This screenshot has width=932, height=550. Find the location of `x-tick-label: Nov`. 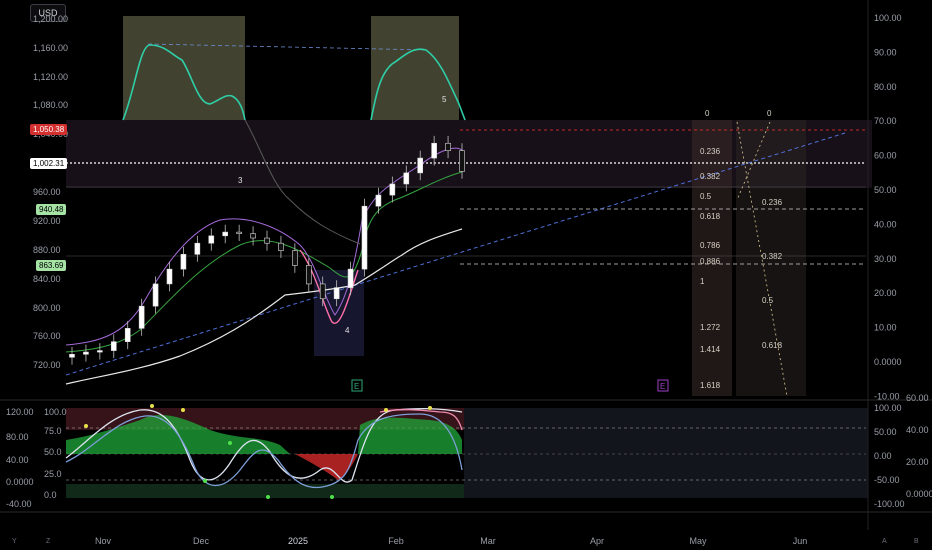

x-tick-label: Nov is located at coordinates (103, 541).